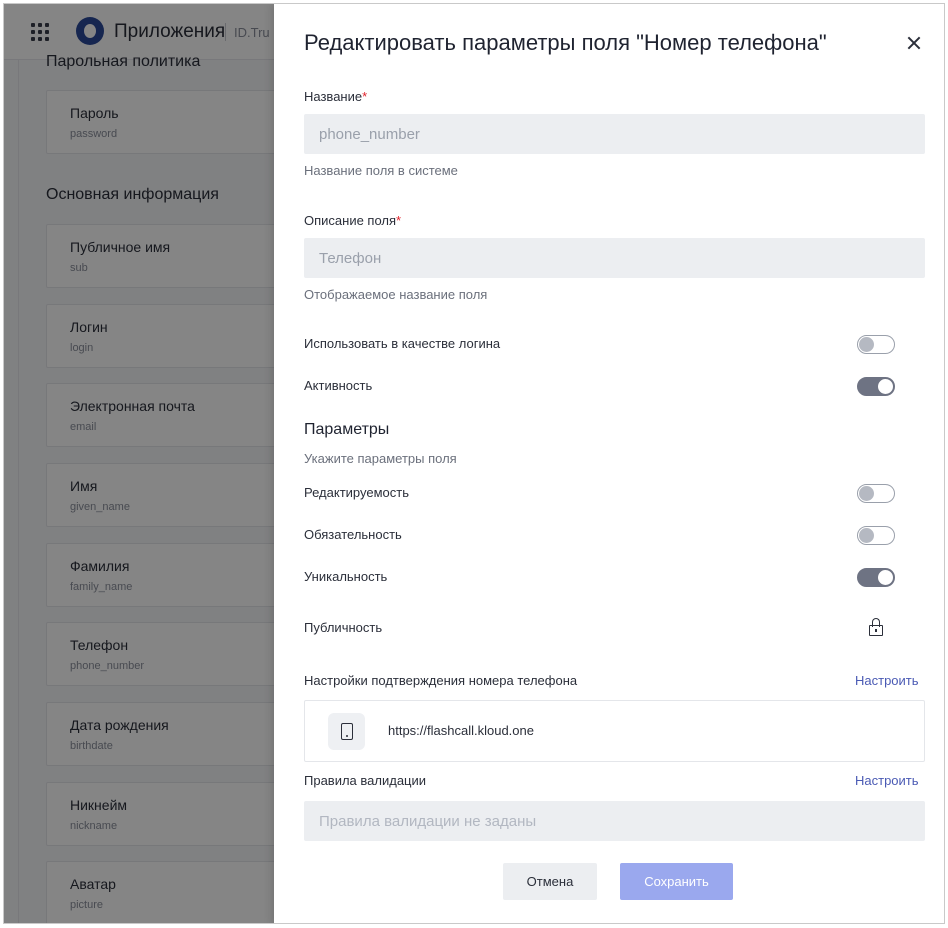 The width and height of the screenshot is (948, 928). Describe the element at coordinates (346, 576) in the screenshot. I see `unique-label: Уникальность` at that location.